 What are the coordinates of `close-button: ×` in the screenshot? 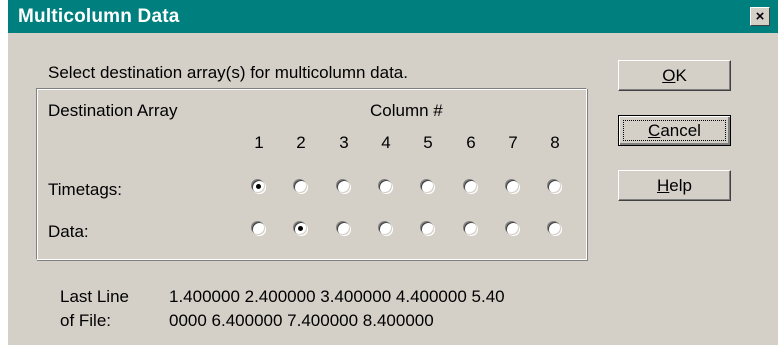 It's located at (760, 16).